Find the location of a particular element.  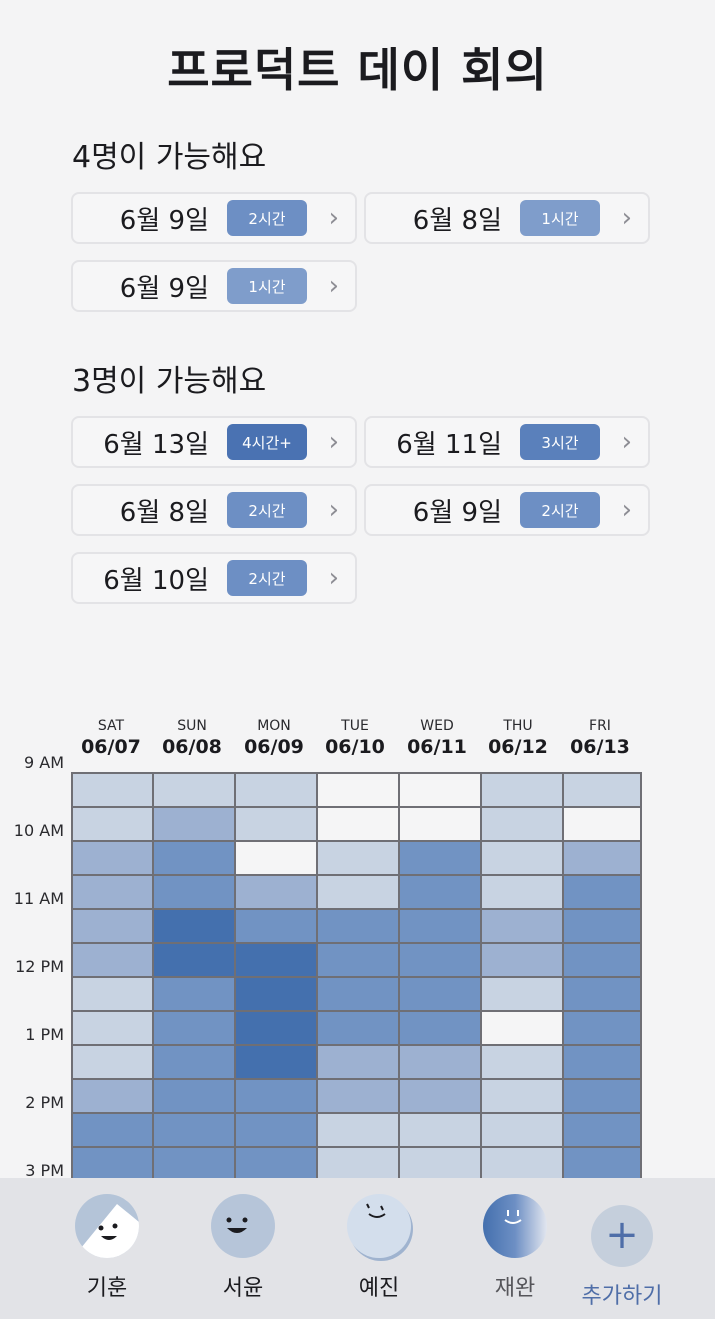

slot-card: 6월 9일 1시간 › is located at coordinates (214, 286).